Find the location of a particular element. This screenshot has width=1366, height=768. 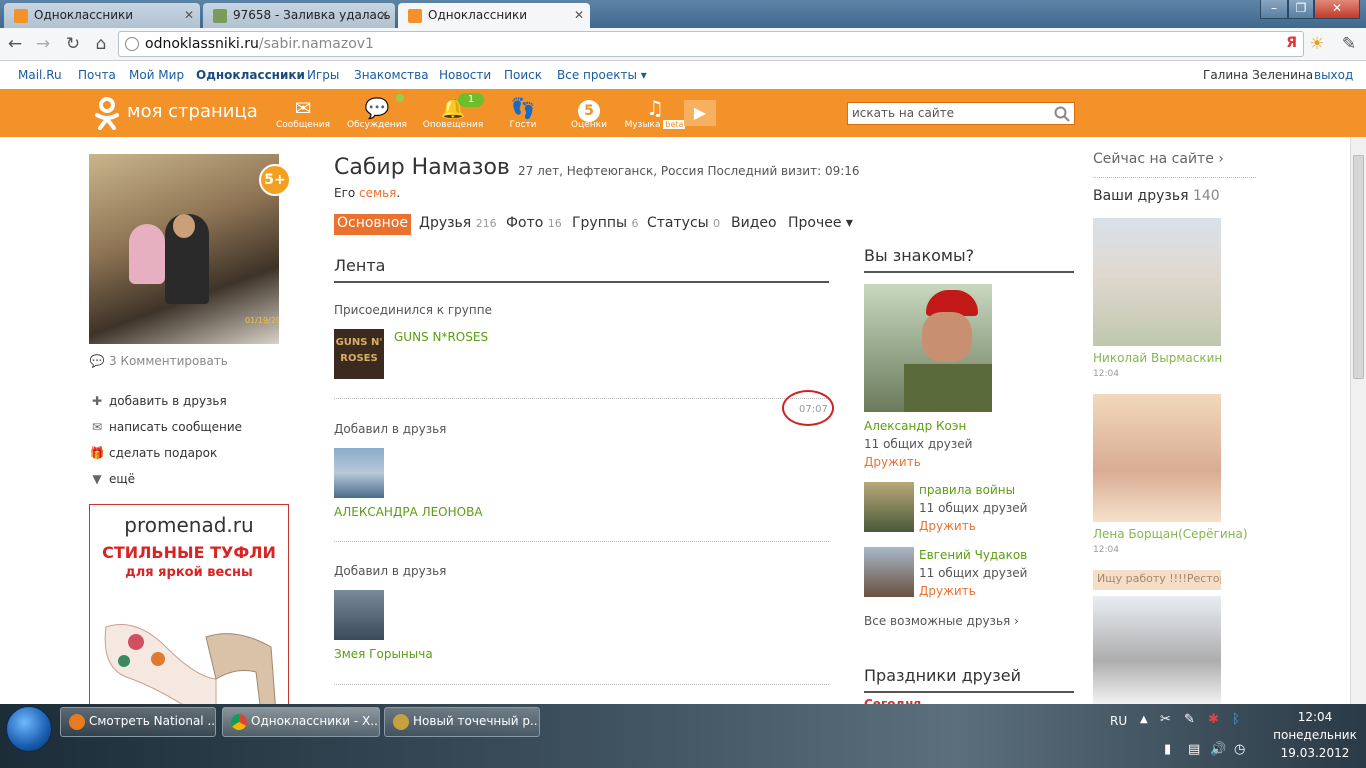

nav-guests: 👣 Гости is located at coordinates (523, 113).